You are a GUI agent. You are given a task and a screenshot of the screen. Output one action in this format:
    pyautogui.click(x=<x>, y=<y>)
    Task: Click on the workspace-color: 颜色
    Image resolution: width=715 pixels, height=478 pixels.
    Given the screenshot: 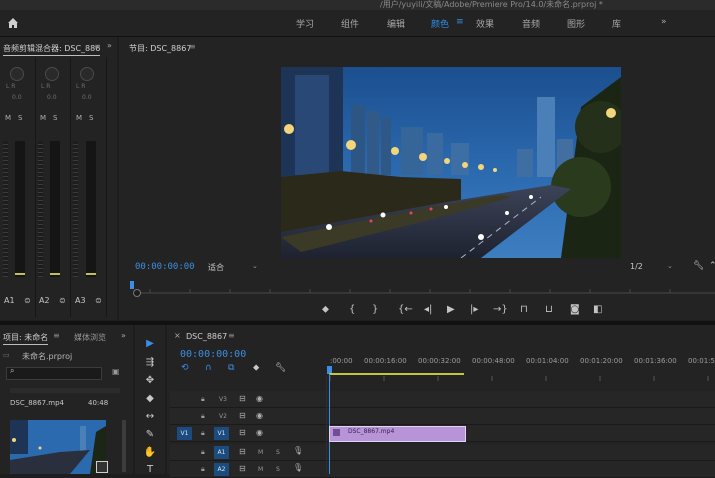 What is the action you would take?
    pyautogui.click(x=440, y=23)
    